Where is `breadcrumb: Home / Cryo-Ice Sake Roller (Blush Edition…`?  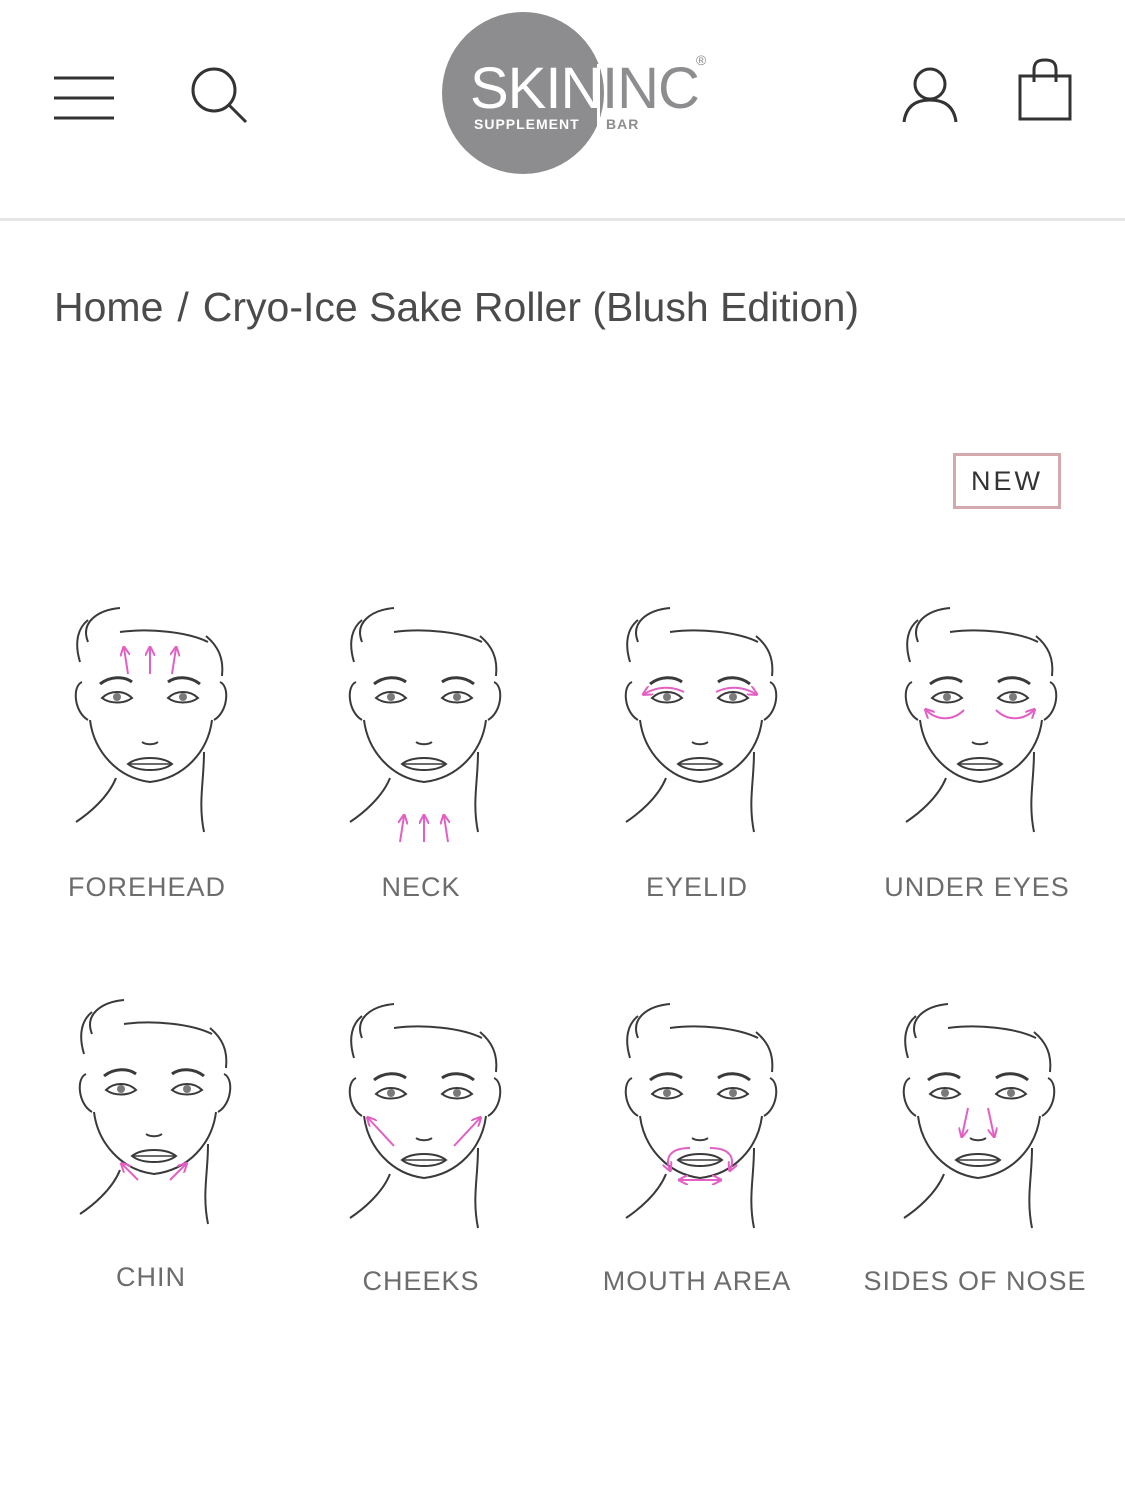 breadcrumb: Home / Cryo-Ice Sake Roller (Blush Edition… is located at coordinates (456, 307).